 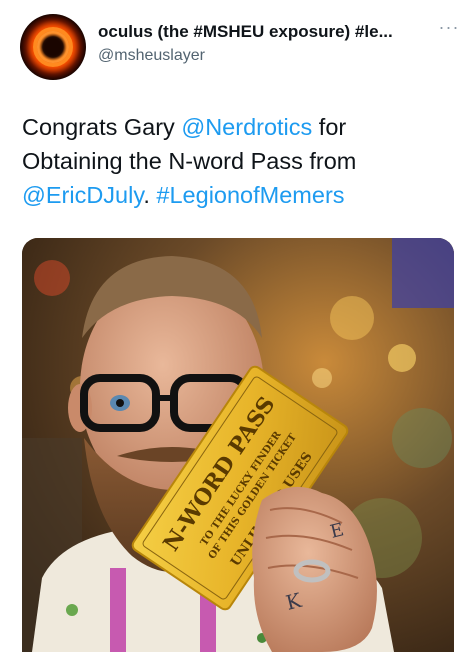 I want to click on avatar, so click(x=53, y=47).